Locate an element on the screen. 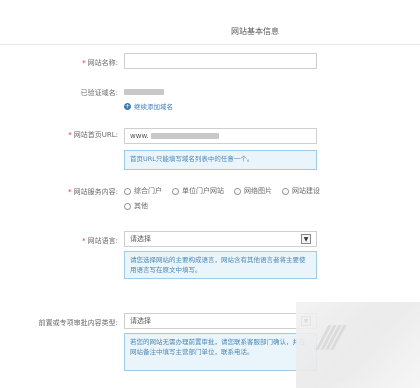  homepage-url-prefix: www. is located at coordinates (139, 136).